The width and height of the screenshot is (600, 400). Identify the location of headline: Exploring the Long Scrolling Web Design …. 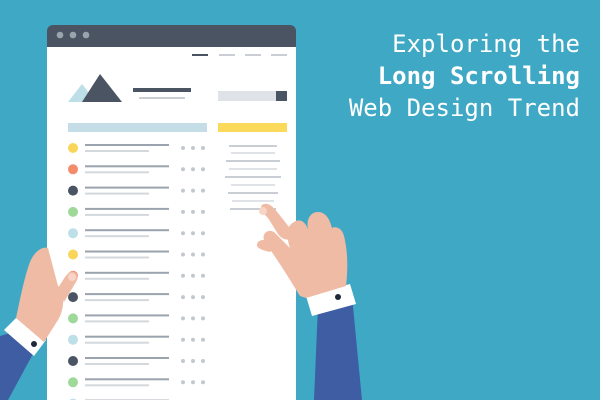
(464, 76).